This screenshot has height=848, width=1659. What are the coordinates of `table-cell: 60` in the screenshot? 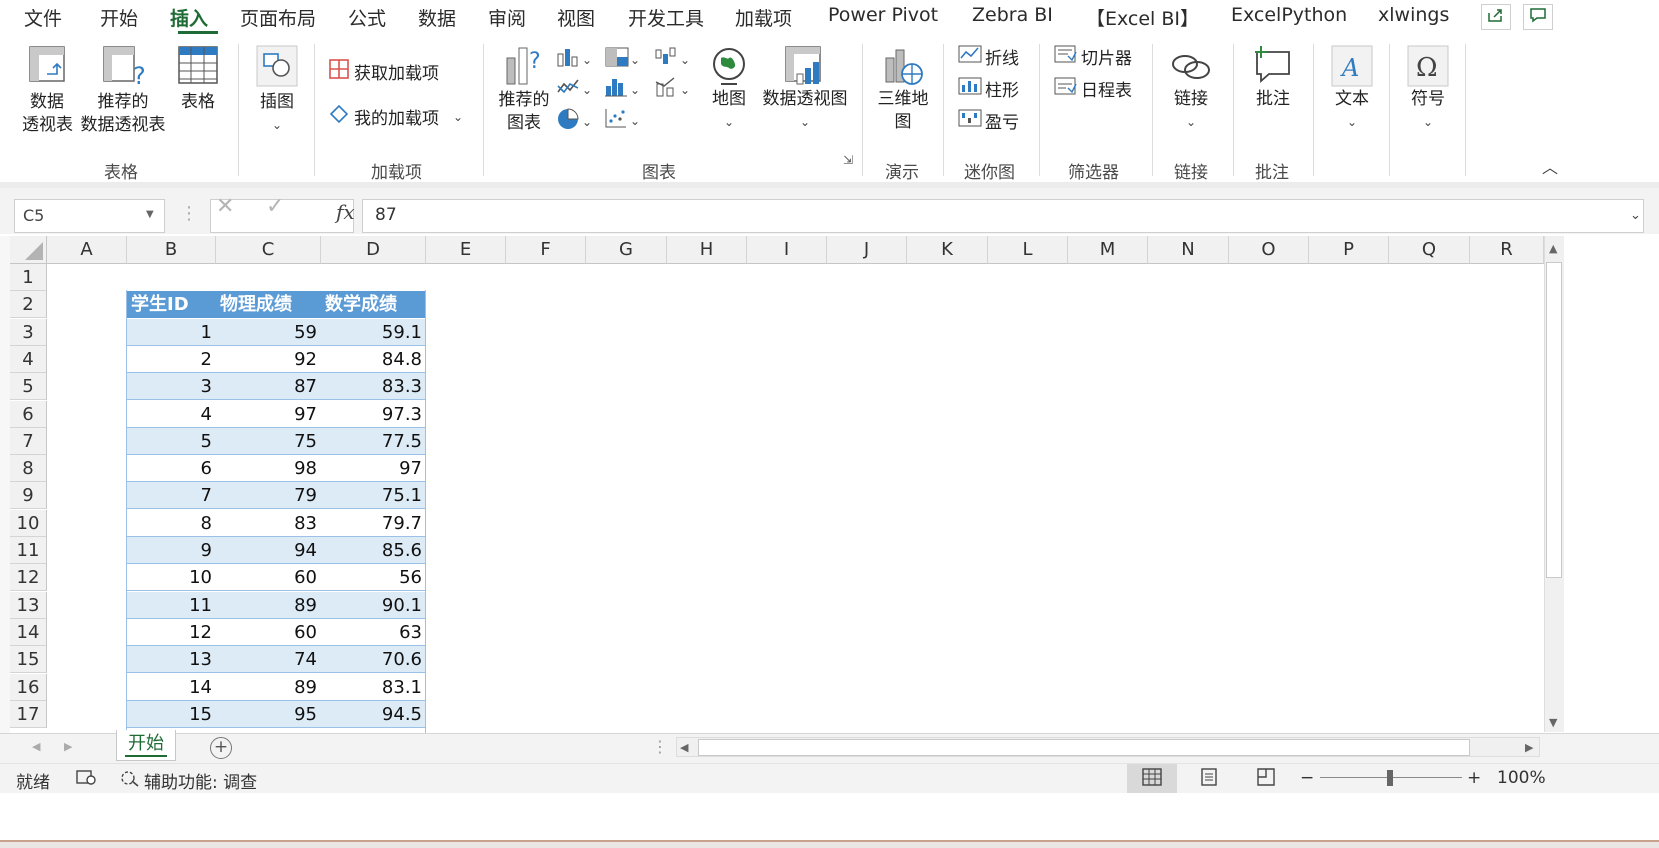 It's located at (268, 577).